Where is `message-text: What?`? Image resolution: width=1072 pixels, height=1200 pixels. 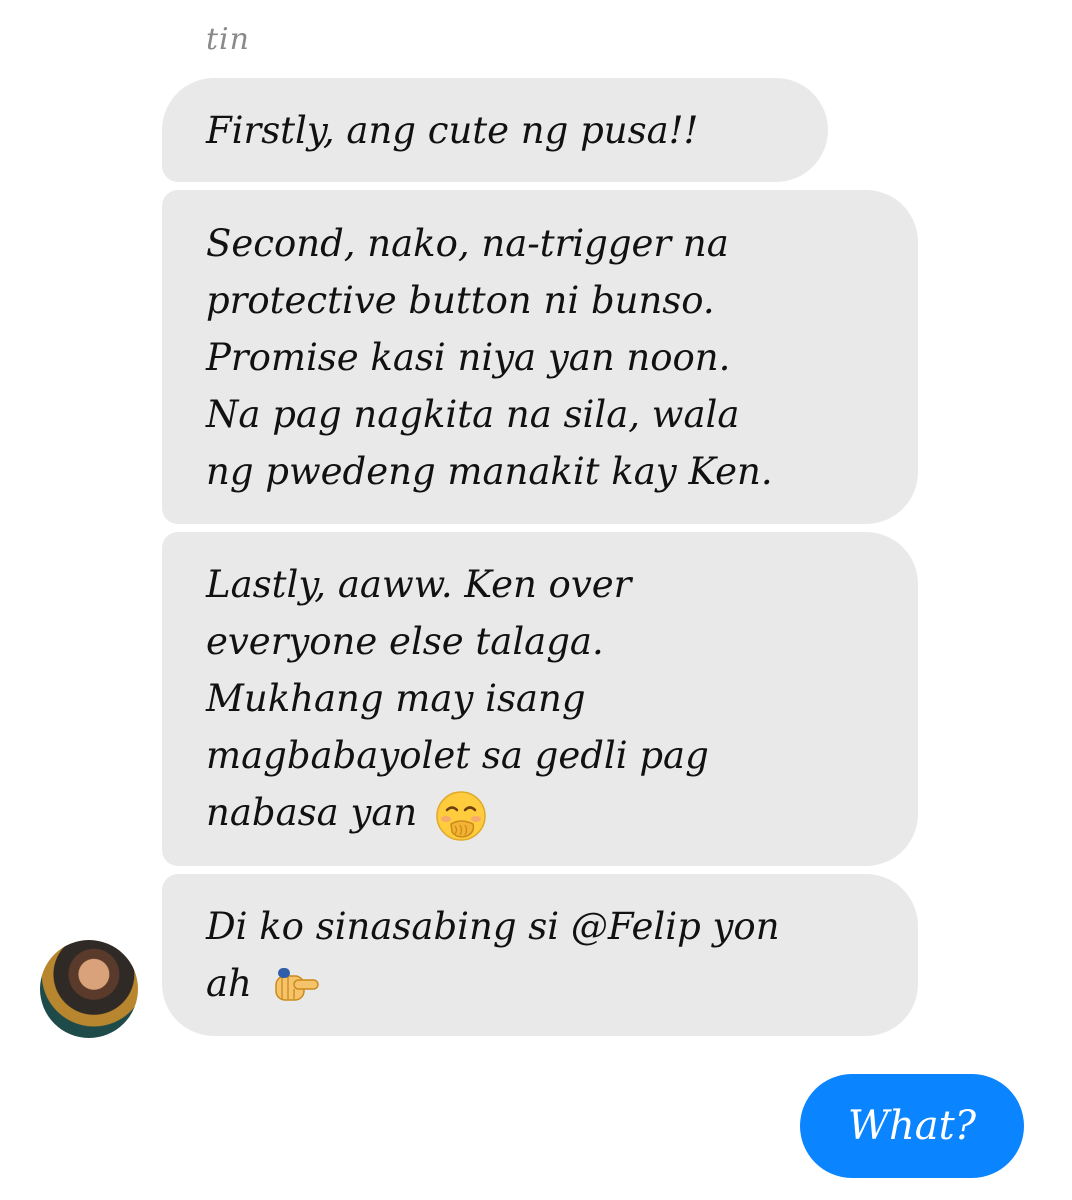
message-text: What? is located at coordinates (912, 1126).